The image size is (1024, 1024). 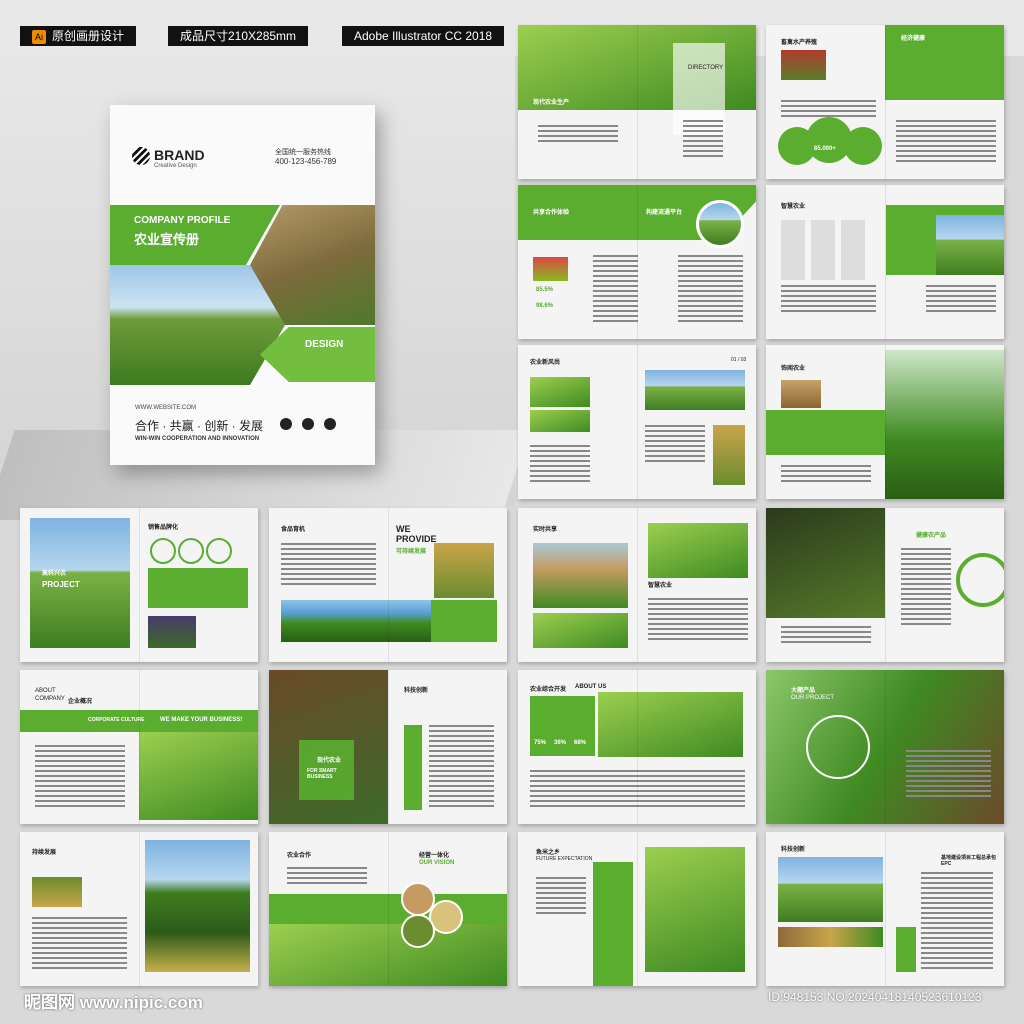 What do you see at coordinates (944, 424) in the screenshot?
I see `greenhouse-photo` at bounding box center [944, 424].